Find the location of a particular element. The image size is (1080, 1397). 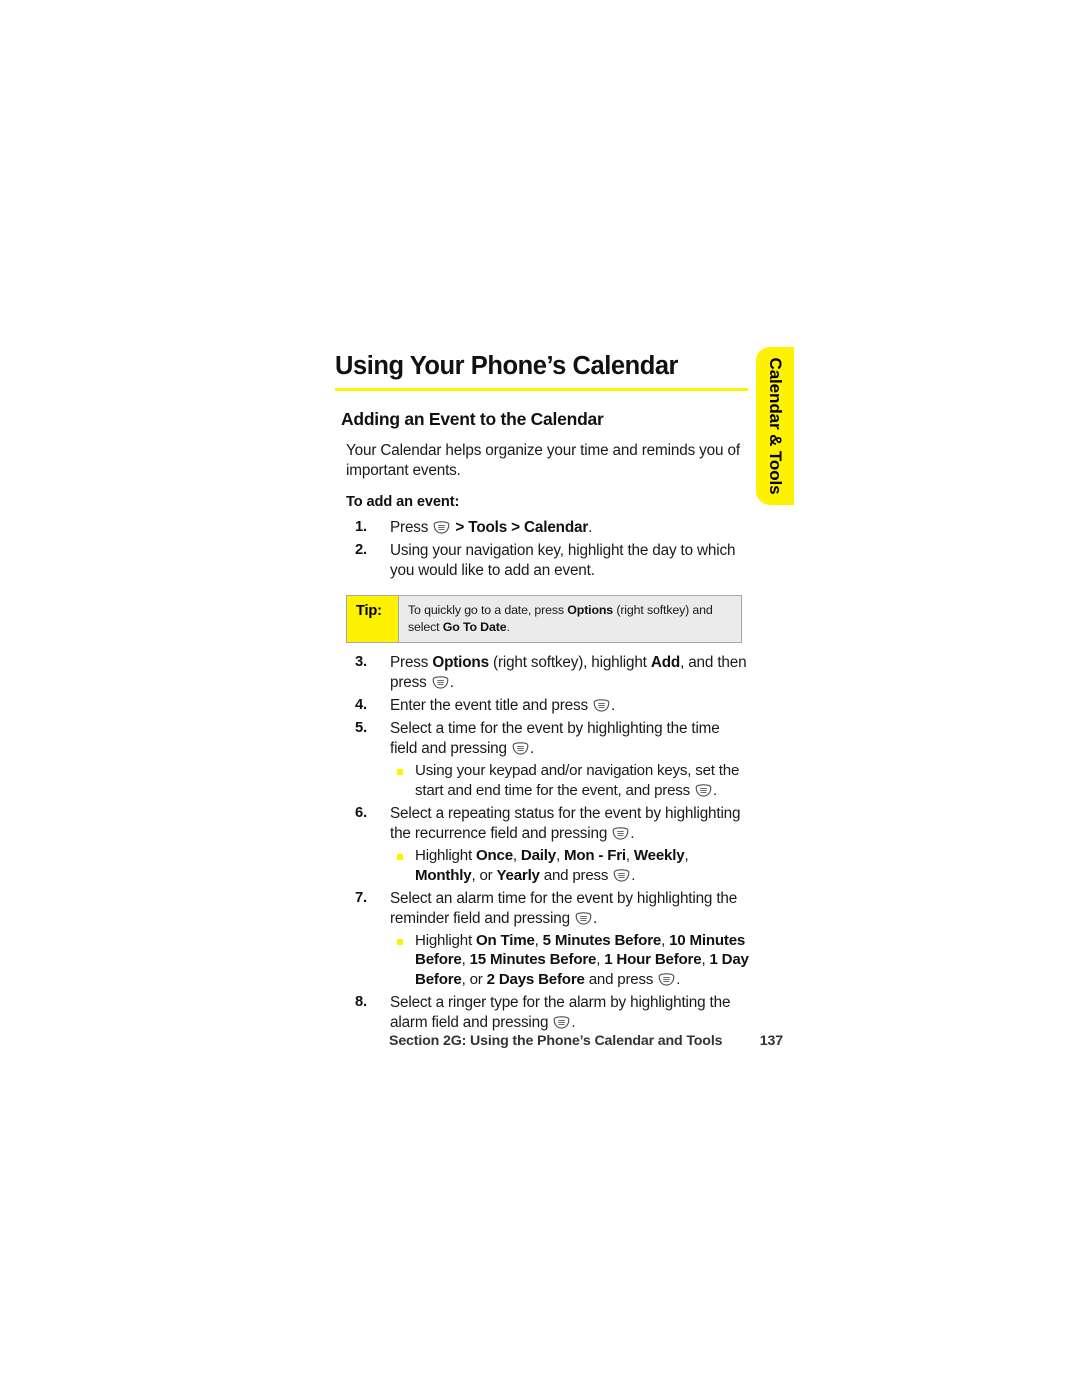

body-text: (right softkey), highlight is located at coordinates (569, 663).